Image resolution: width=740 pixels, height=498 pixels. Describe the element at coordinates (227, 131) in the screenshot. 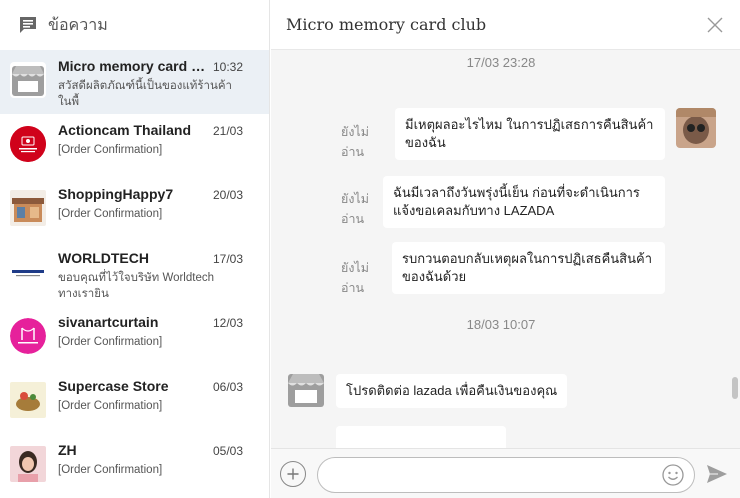

I see `conversation-time: 21/03` at that location.